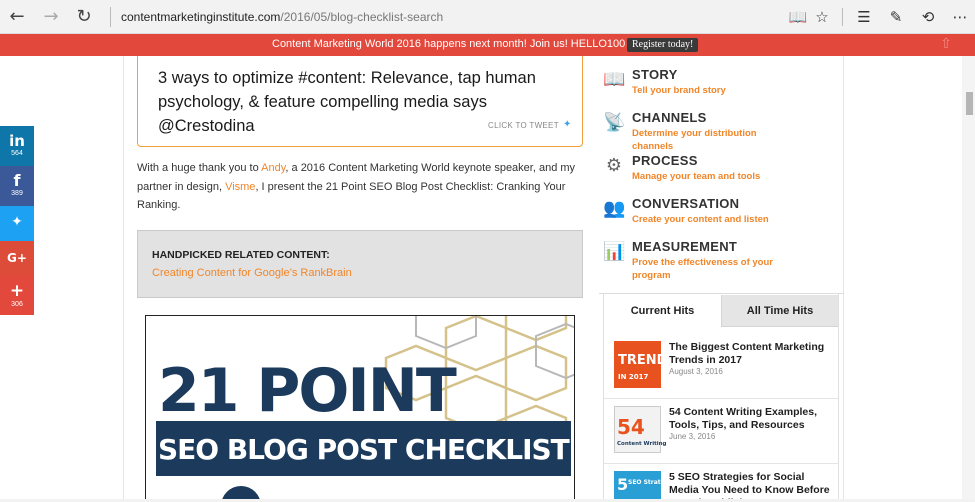  What do you see at coordinates (646, 485) in the screenshot?
I see `article-thumbnail: 5 SEO Strategies` at bounding box center [646, 485].